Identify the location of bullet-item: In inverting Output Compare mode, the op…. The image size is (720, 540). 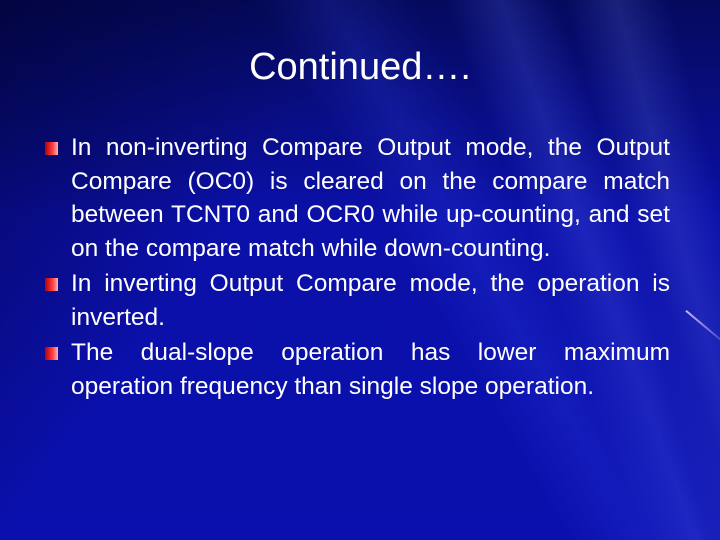
(357, 300).